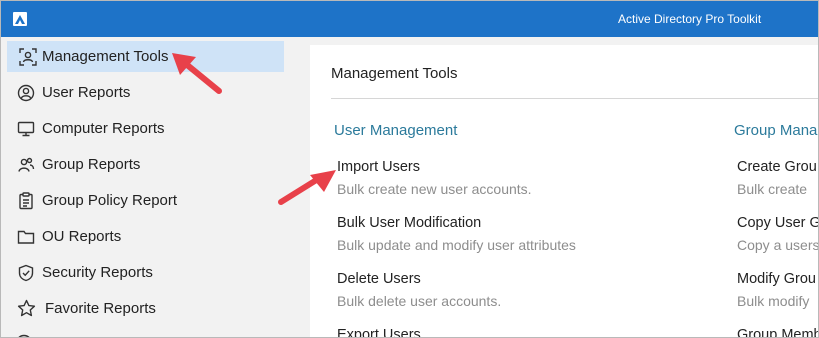  Describe the element at coordinates (419, 290) in the screenshot. I see `tool-delete-users: Delete Users Bulk delete user accounts.` at that location.